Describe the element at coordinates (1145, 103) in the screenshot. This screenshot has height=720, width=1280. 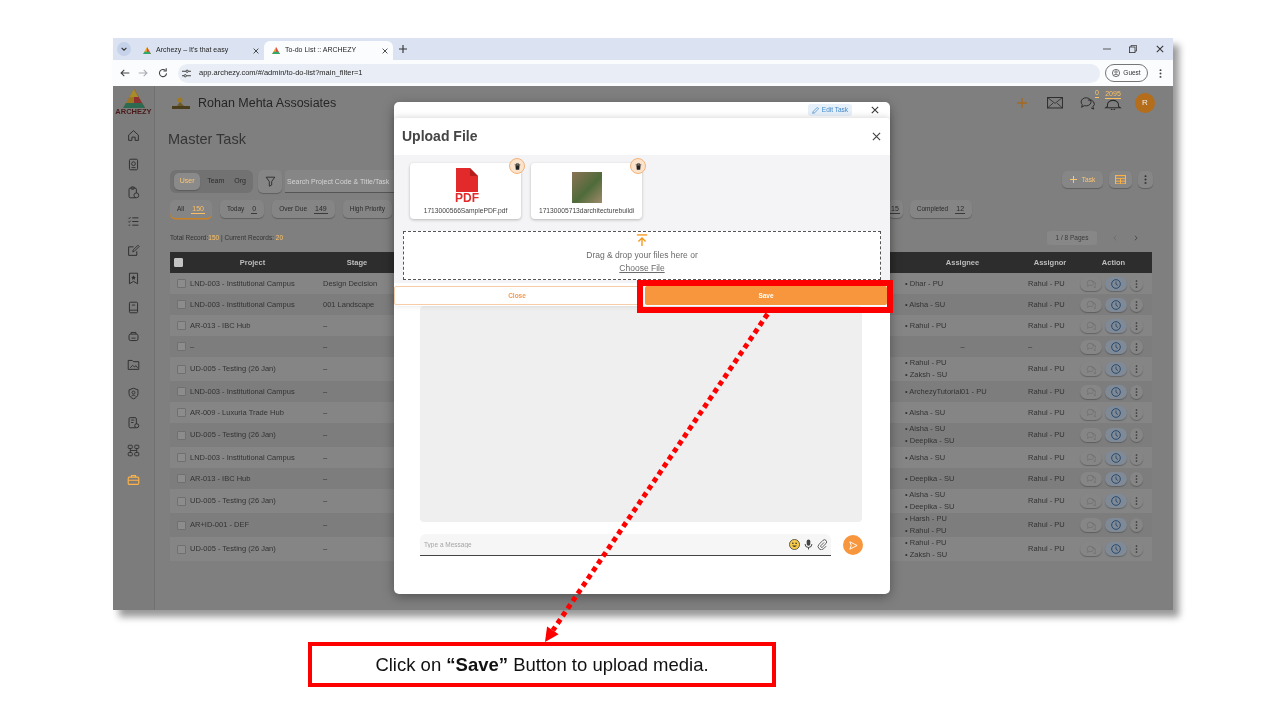
I see `avatar: R` at that location.